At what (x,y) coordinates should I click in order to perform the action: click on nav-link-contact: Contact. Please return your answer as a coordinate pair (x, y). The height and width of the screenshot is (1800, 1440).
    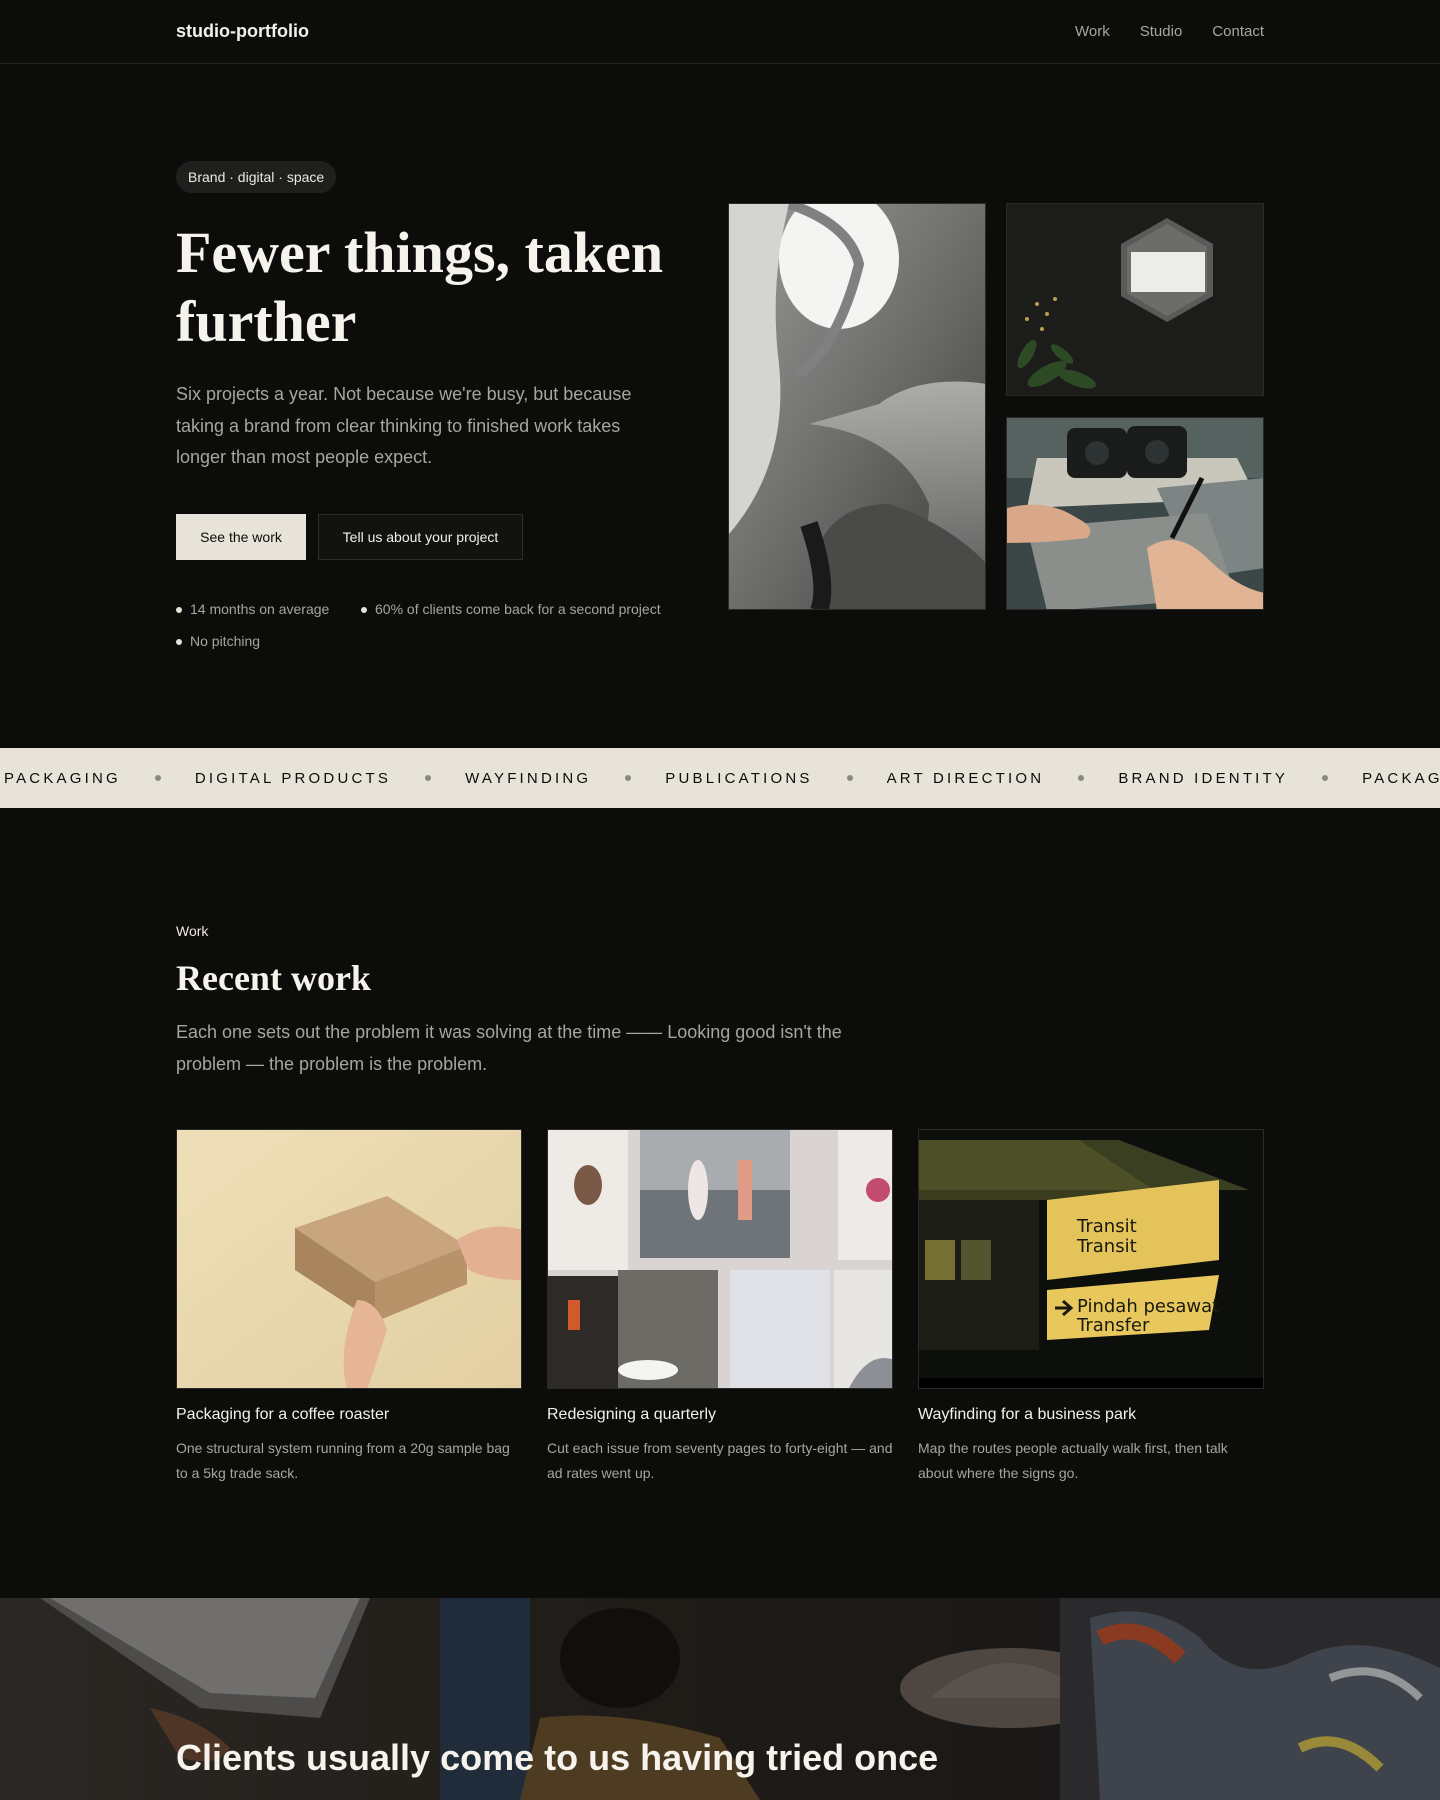
    Looking at the image, I should click on (1238, 31).